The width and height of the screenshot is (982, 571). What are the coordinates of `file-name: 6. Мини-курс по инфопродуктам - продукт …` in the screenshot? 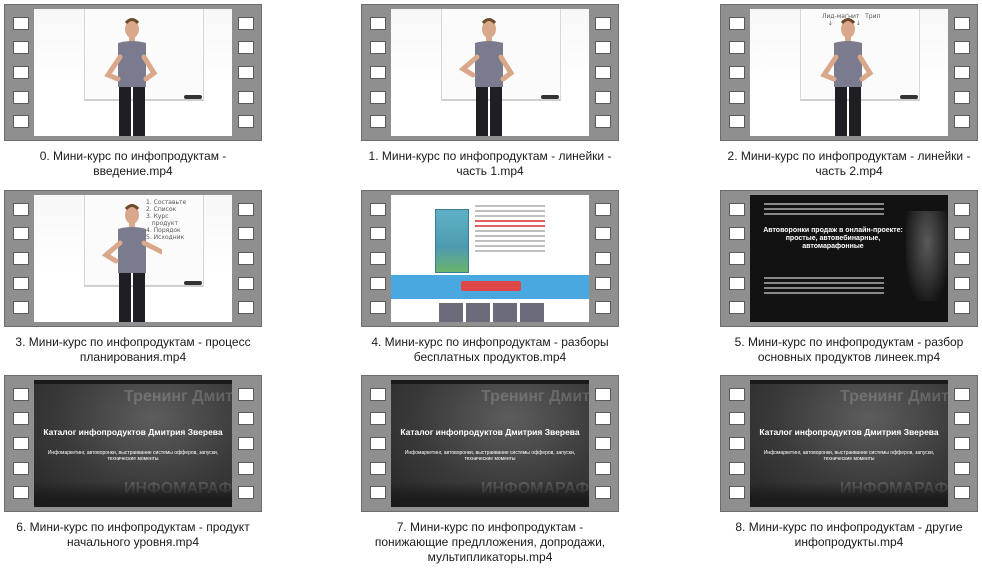 It's located at (133, 535).